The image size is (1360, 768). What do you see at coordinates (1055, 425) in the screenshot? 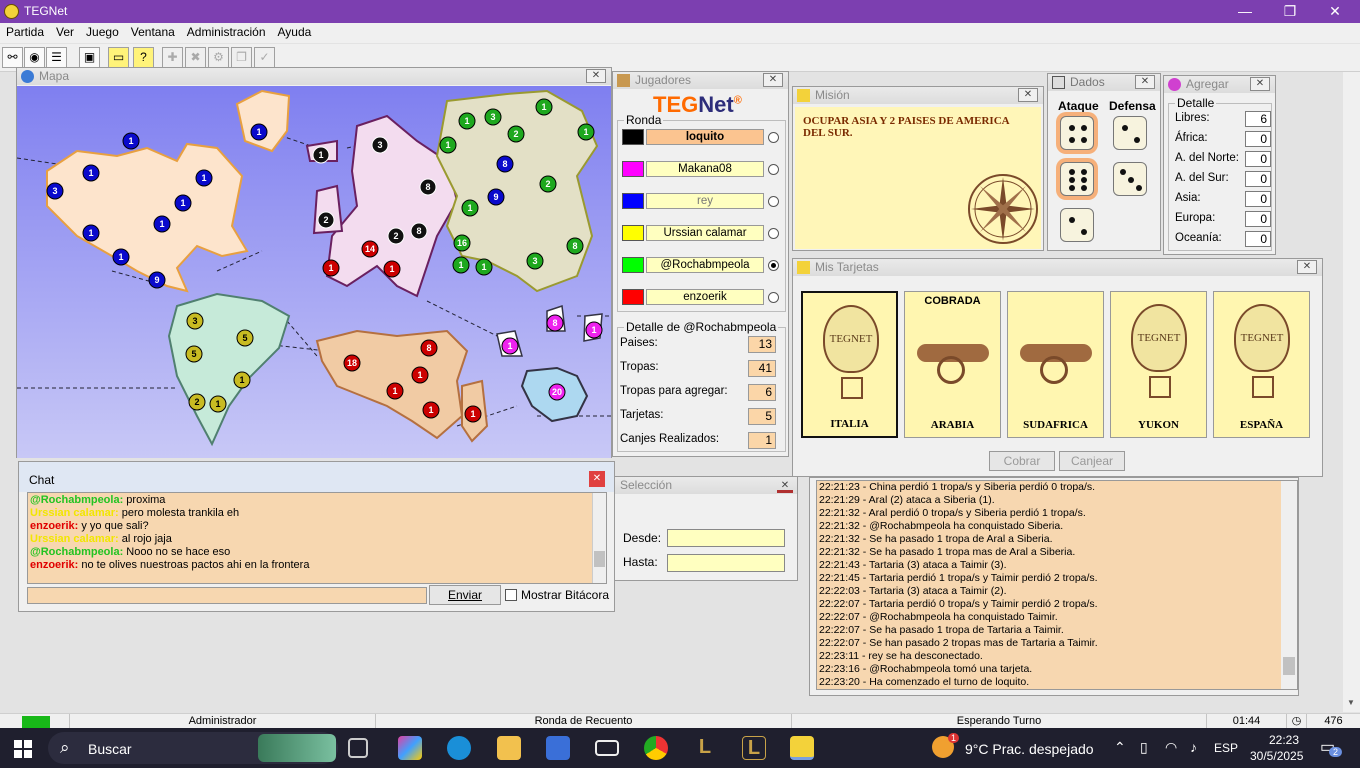
I see `card-name: SUDAFRICA` at bounding box center [1055, 425].